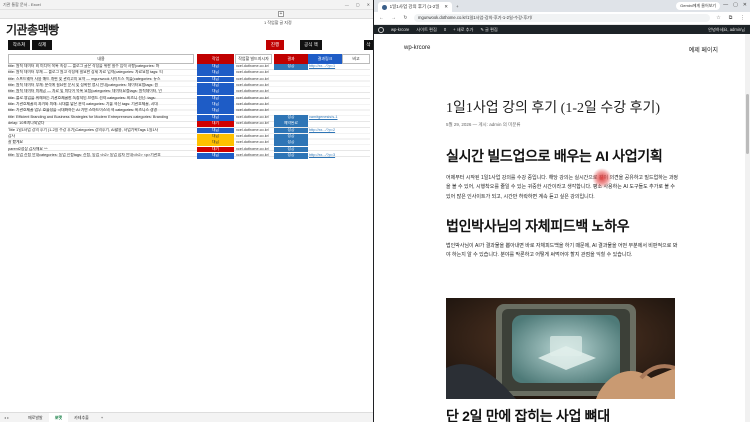  What do you see at coordinates (463, 30) in the screenshot?
I see `wp-new-link: + 새로 추가` at bounding box center [463, 30].